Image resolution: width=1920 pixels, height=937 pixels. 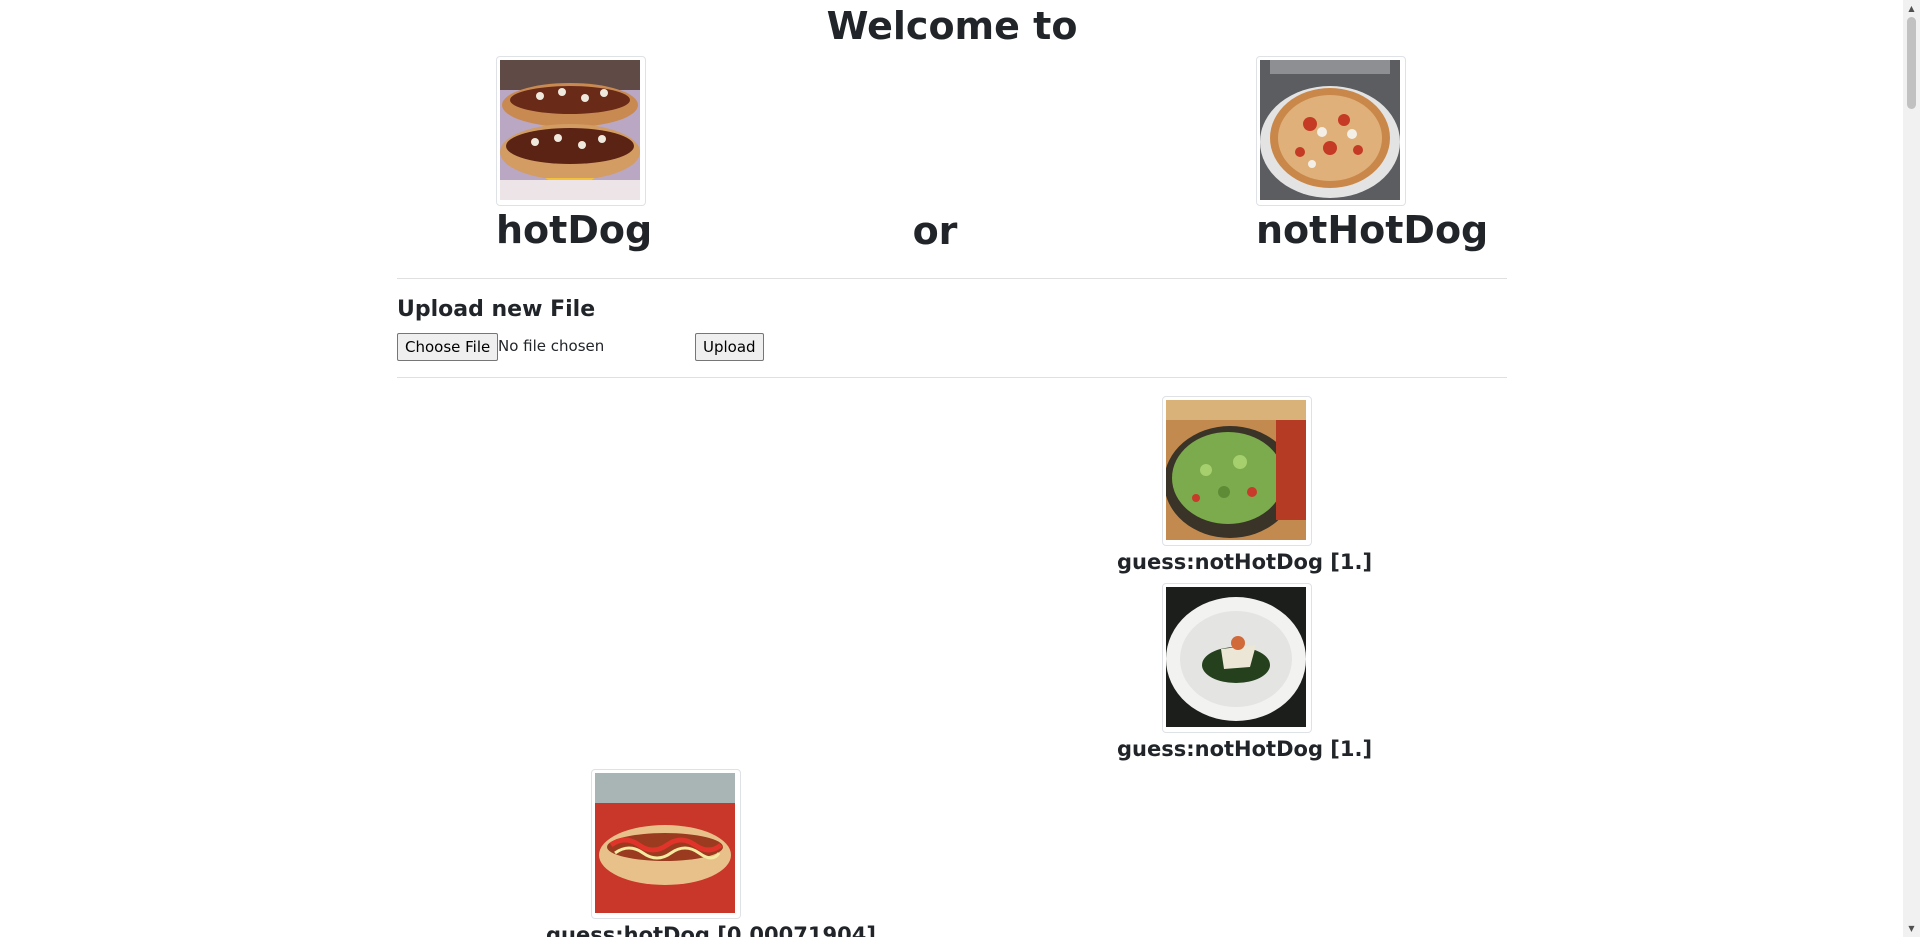 What do you see at coordinates (1911, 8) in the screenshot?
I see `scroll-up-icon: ▲` at bounding box center [1911, 8].